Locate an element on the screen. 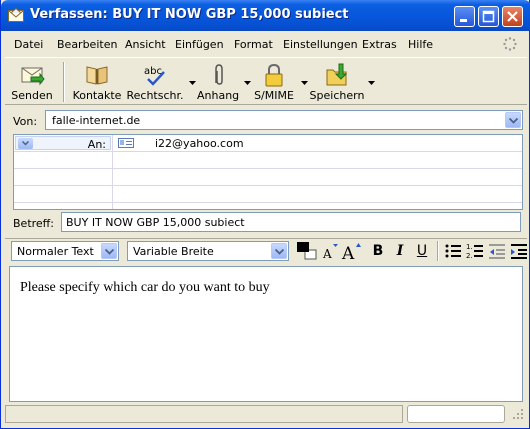 The image size is (530, 429). spellcheck-dropdown-icon is located at coordinates (192, 83).